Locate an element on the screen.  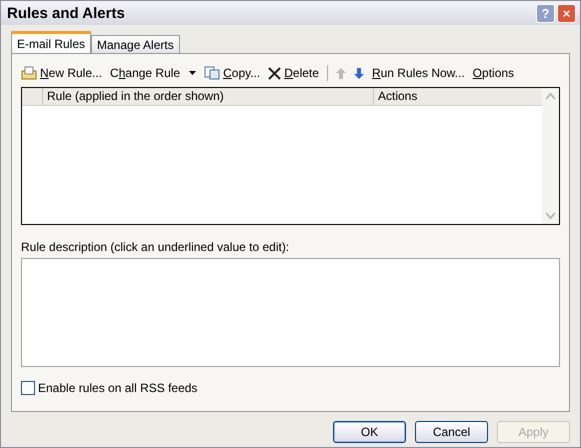
dialog-button: Cancel is located at coordinates (451, 432).